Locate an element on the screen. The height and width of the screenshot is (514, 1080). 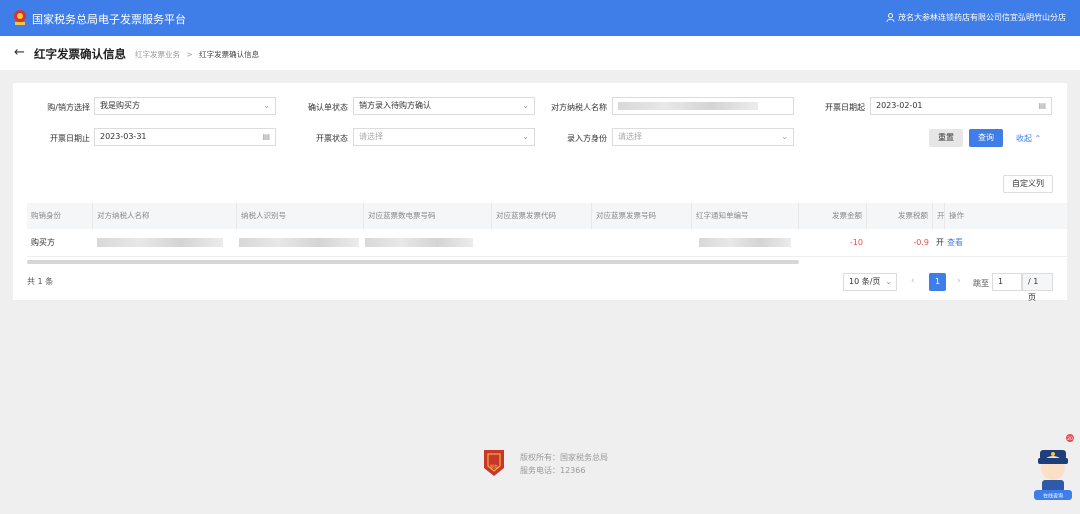
cell-digital-invoice-number is located at coordinates (419, 243).